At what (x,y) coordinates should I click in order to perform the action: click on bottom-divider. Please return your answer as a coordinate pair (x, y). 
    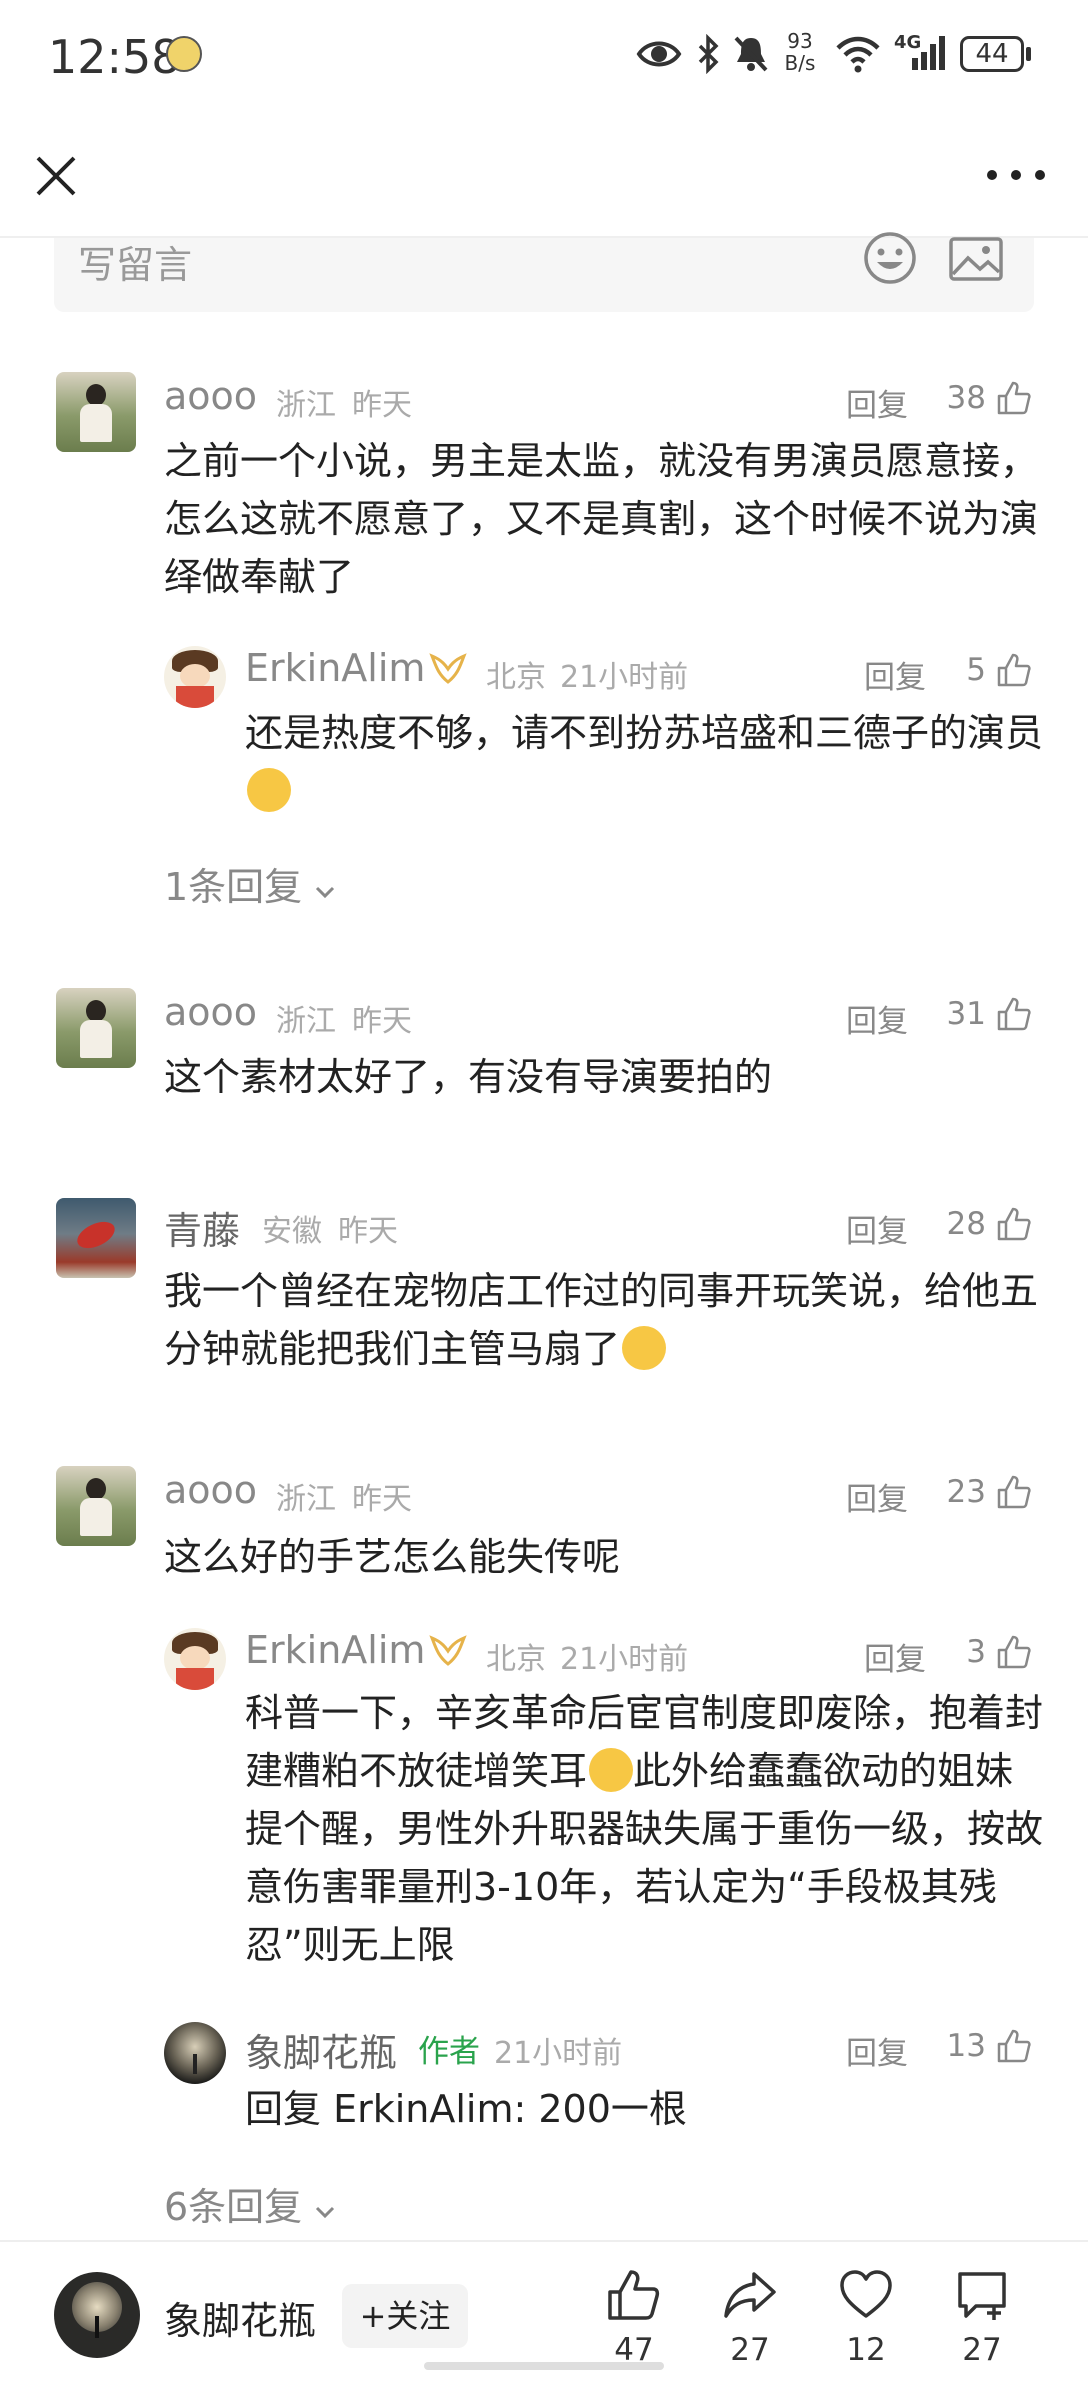
    Looking at the image, I should click on (544, 2241).